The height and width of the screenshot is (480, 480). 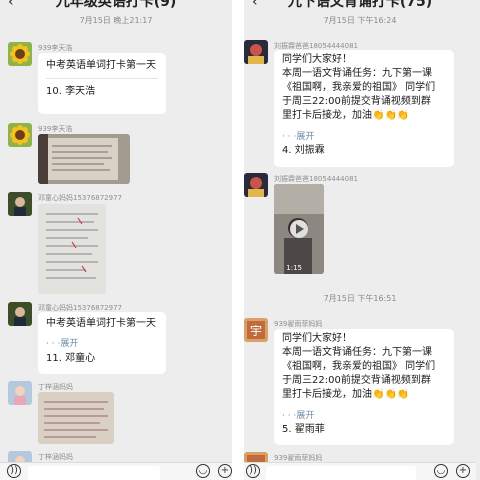 I want to click on timestamp: 7月15日 晚上21:17, so click(x=116, y=20).